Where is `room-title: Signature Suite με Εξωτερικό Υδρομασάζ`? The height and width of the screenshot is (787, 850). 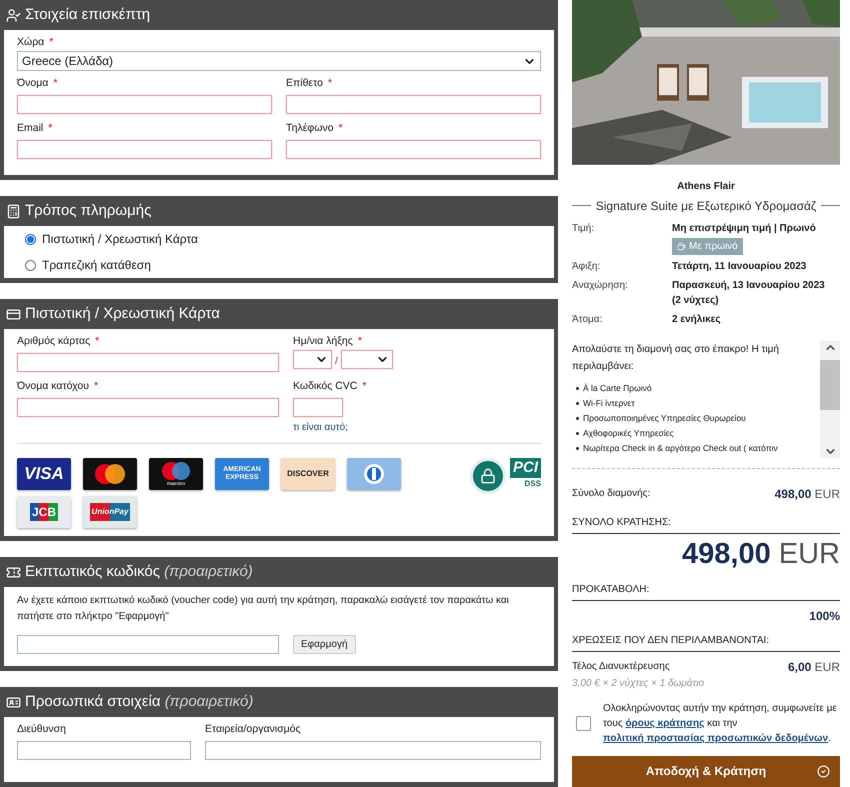
room-title: Signature Suite με Εξωτερικό Υδρομασάζ is located at coordinates (706, 206).